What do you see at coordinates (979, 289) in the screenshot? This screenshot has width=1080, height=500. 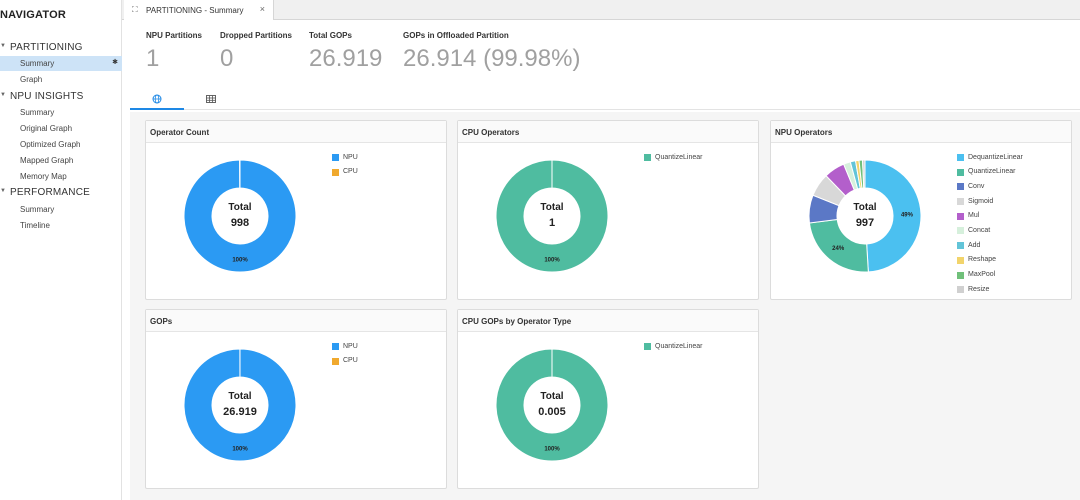 I see `legend-label: Resize` at bounding box center [979, 289].